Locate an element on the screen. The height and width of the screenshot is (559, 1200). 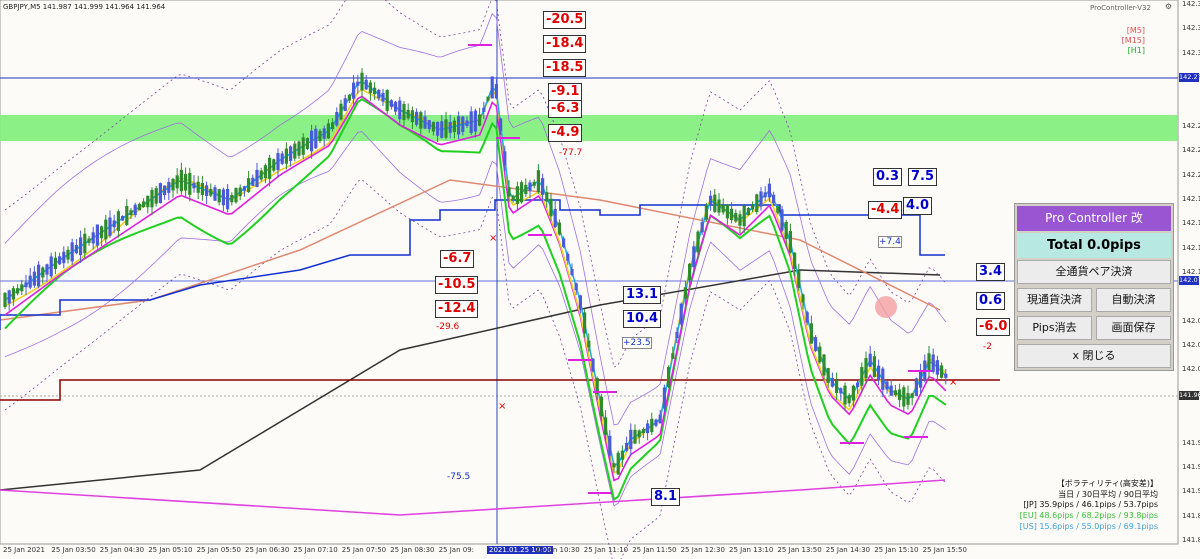
small-annotation: +23.5 is located at coordinates (637, 343).